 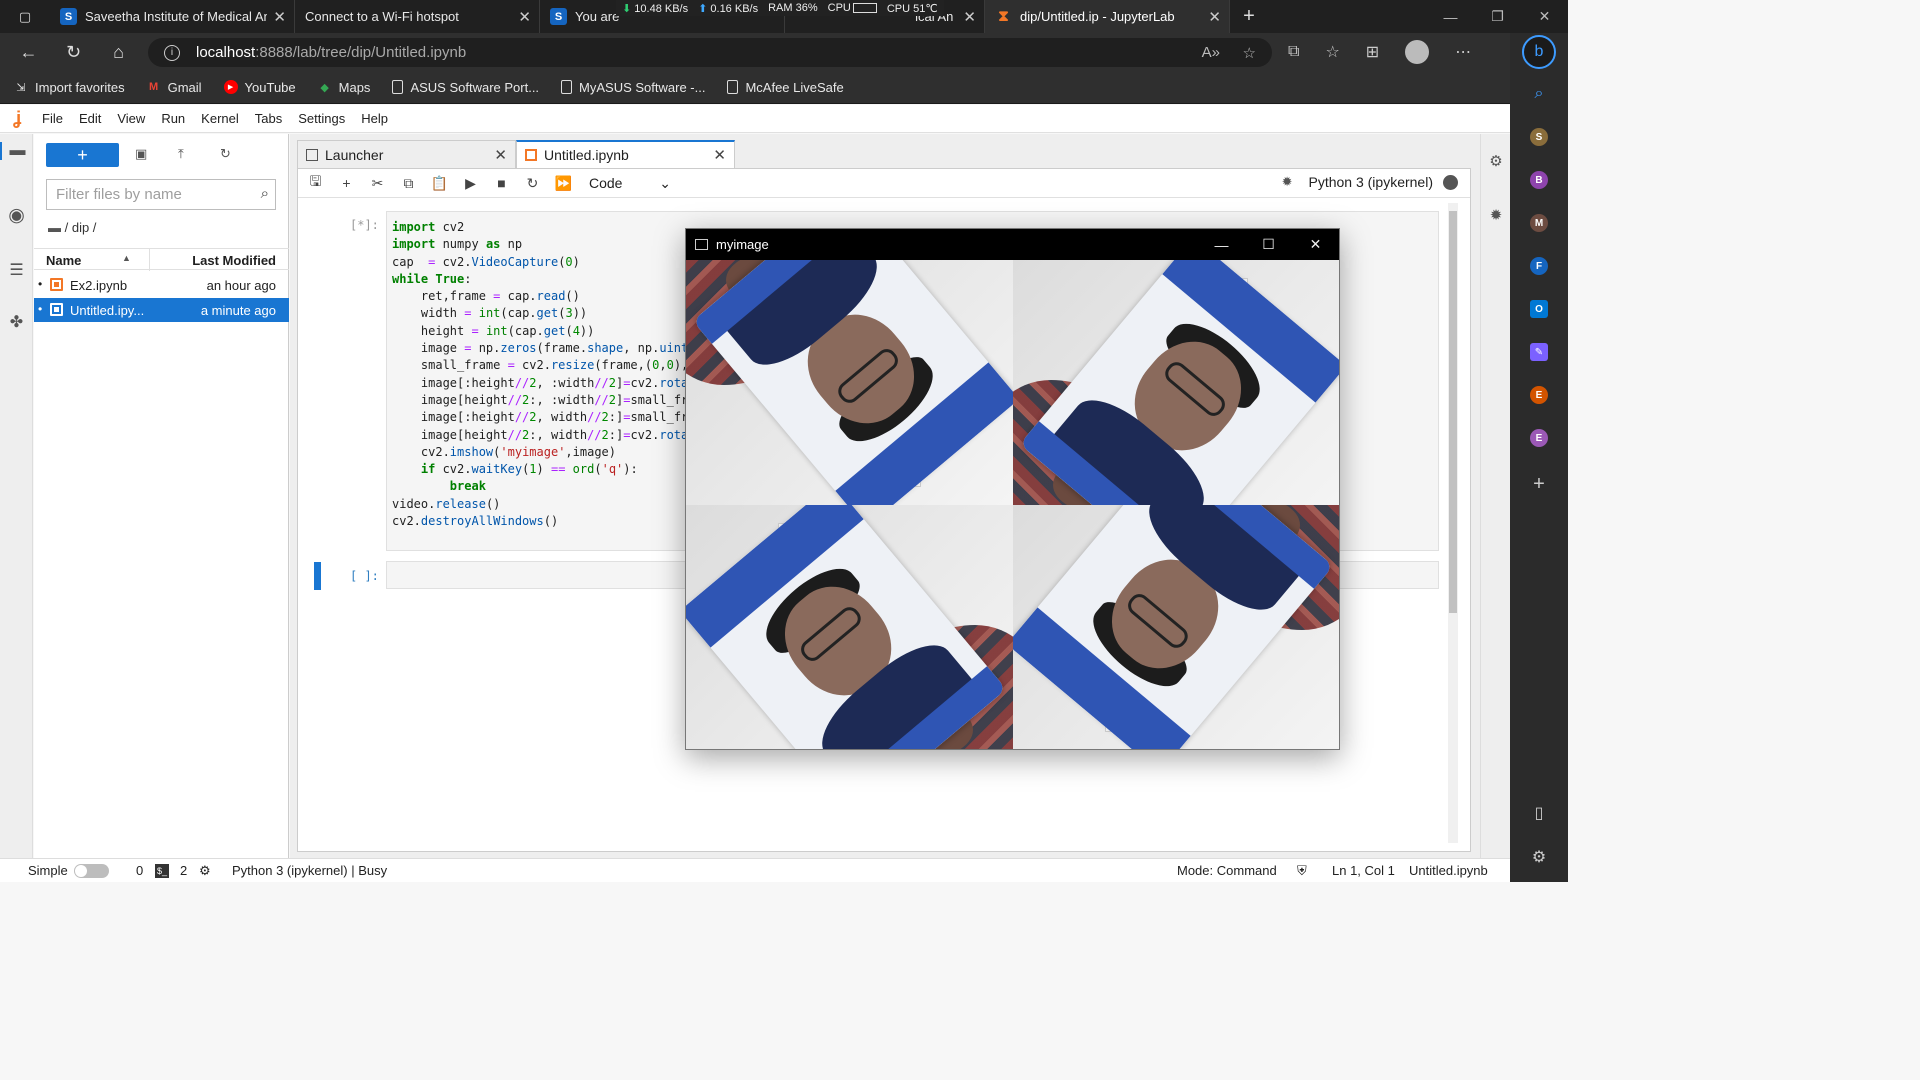 I want to click on notebook-scrollbar, so click(x=1453, y=523).